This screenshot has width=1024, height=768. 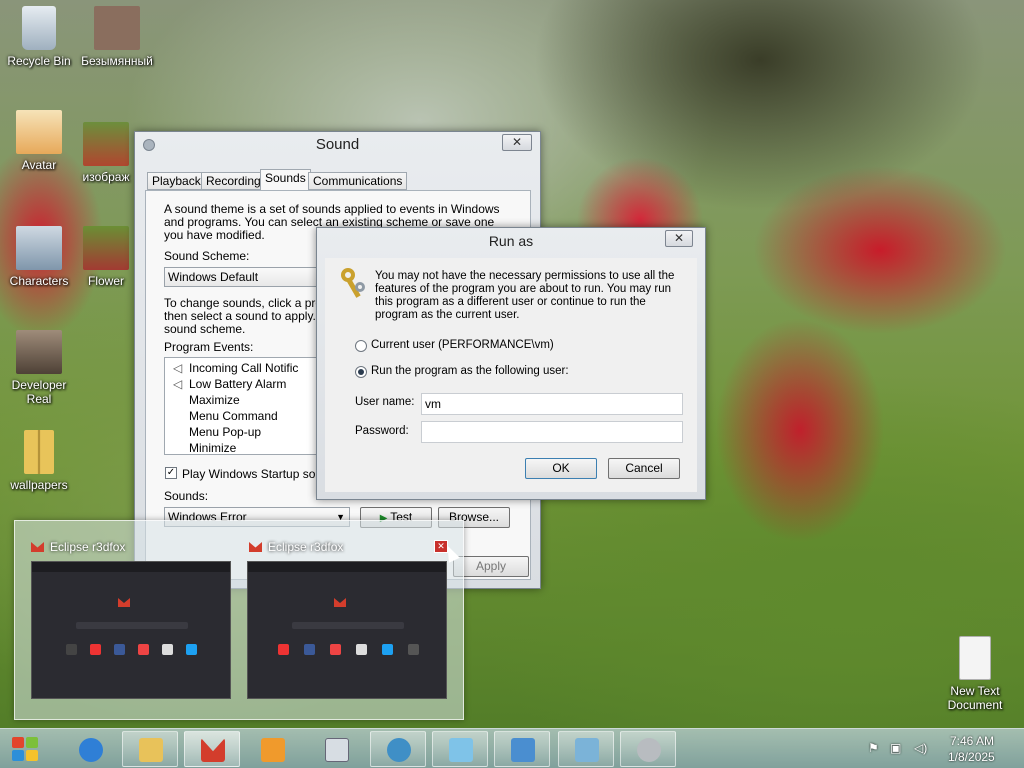 I want to click on startup-sound-label: Play Windows Startup sou, so click(x=252, y=474).